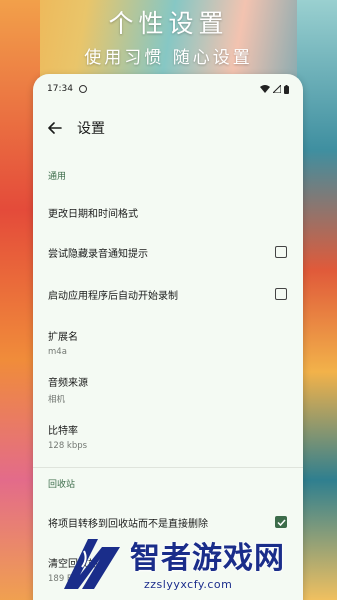 The image size is (337, 600). What do you see at coordinates (68, 383) in the screenshot?
I see `audio-source-label: 音频来源` at bounding box center [68, 383].